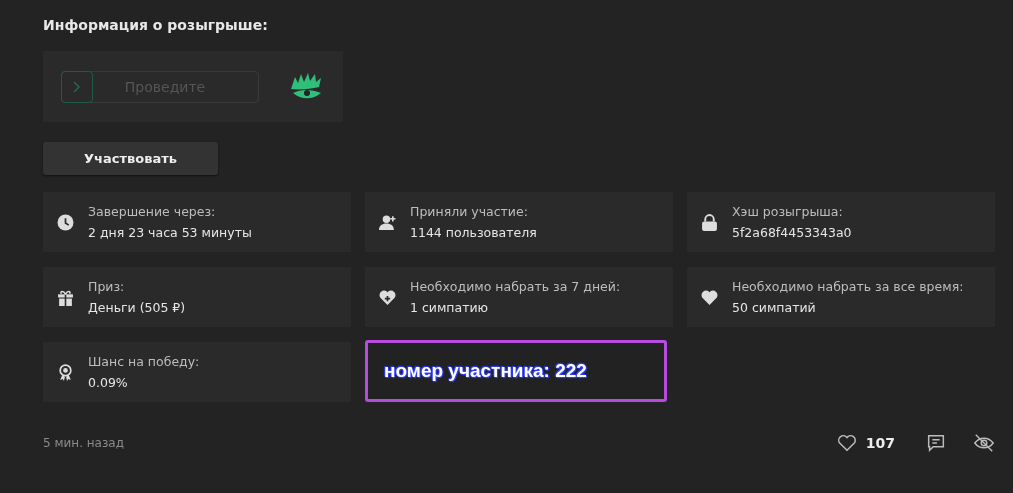 Image resolution: width=1013 pixels, height=493 pixels. I want to click on card-value: 5f2a68f4453343a0, so click(792, 232).